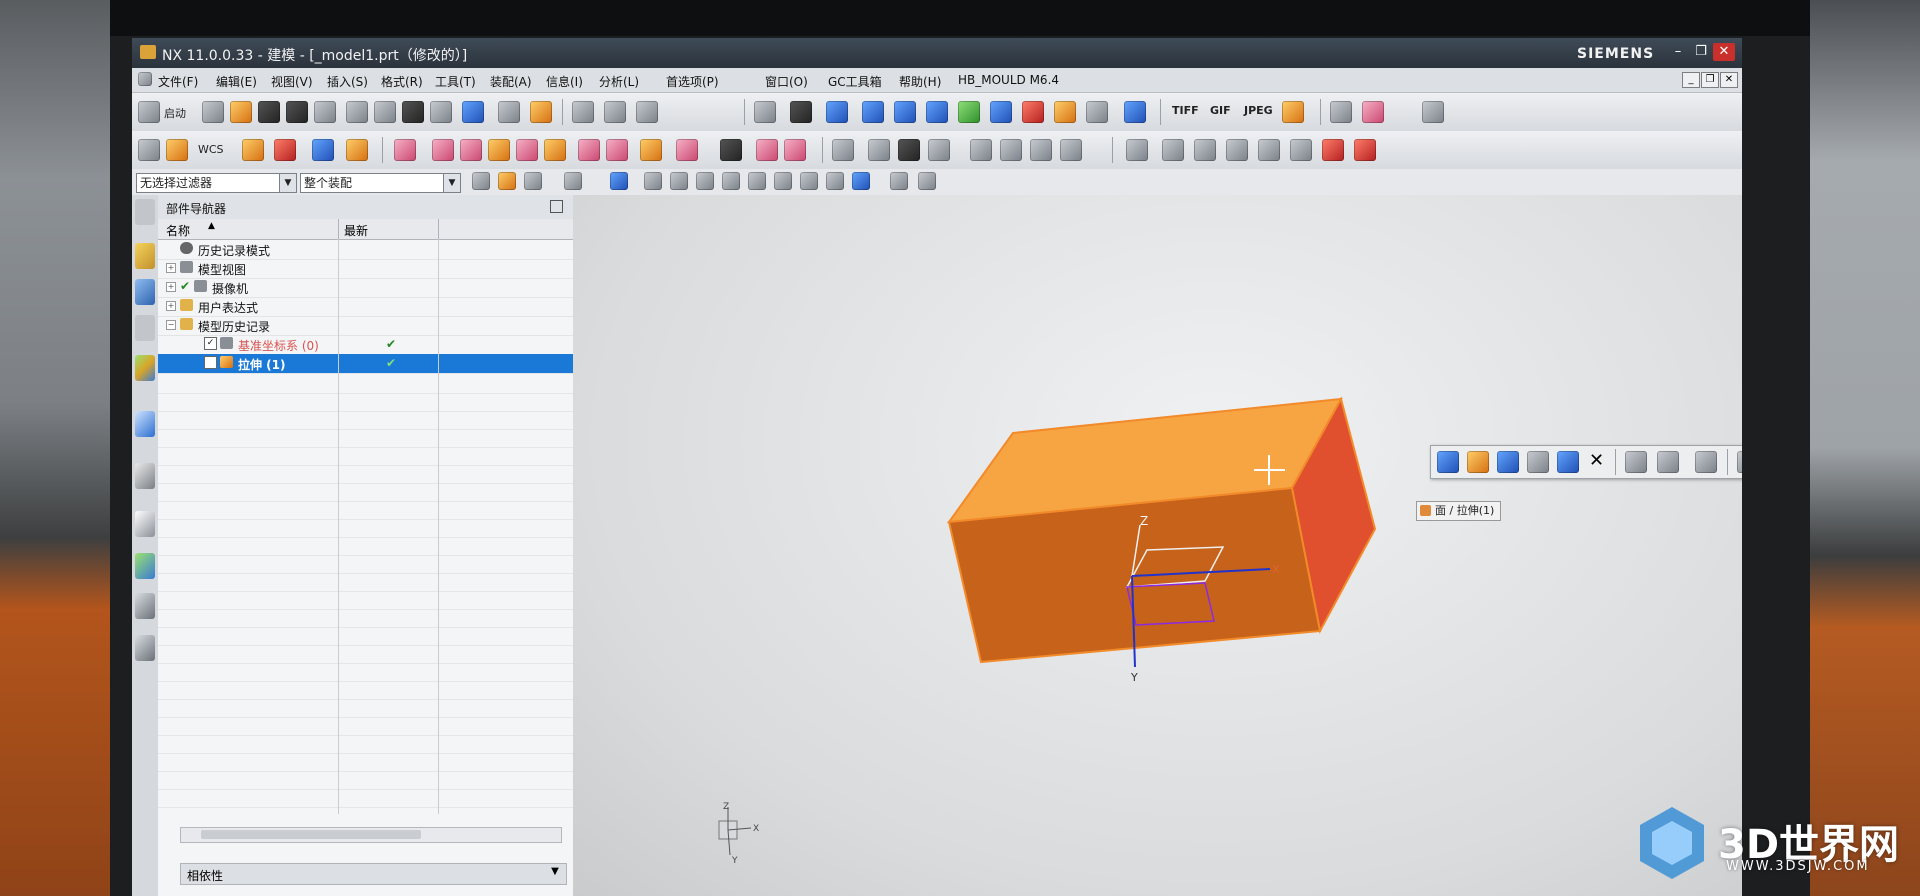  I want to click on menu-analysis: 分析(L), so click(619, 81).